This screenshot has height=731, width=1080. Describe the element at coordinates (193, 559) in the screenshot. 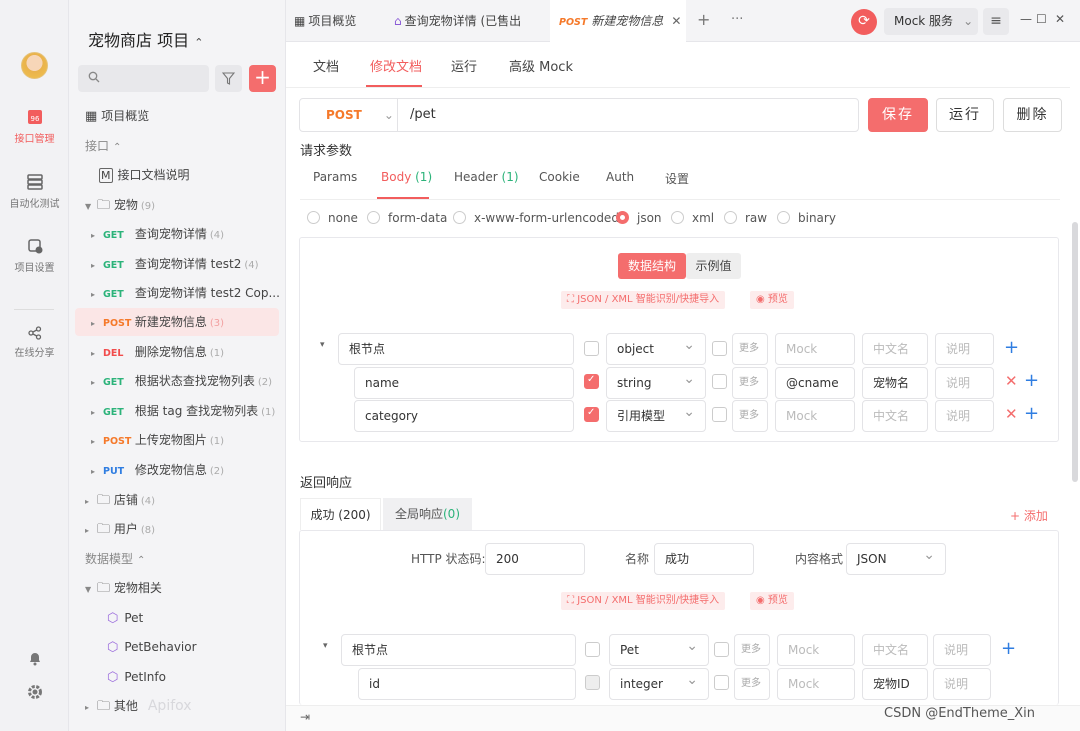

I see `section-models: 数据模型 ⌃` at that location.